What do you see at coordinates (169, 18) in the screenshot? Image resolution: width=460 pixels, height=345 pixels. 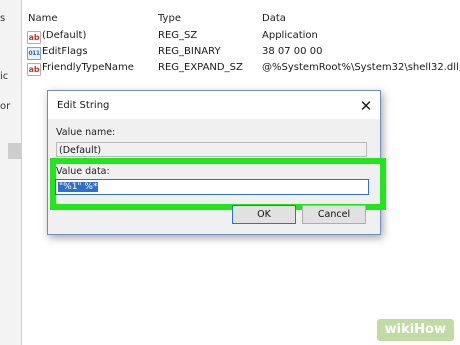 I see `column-header-type: Type` at bounding box center [169, 18].